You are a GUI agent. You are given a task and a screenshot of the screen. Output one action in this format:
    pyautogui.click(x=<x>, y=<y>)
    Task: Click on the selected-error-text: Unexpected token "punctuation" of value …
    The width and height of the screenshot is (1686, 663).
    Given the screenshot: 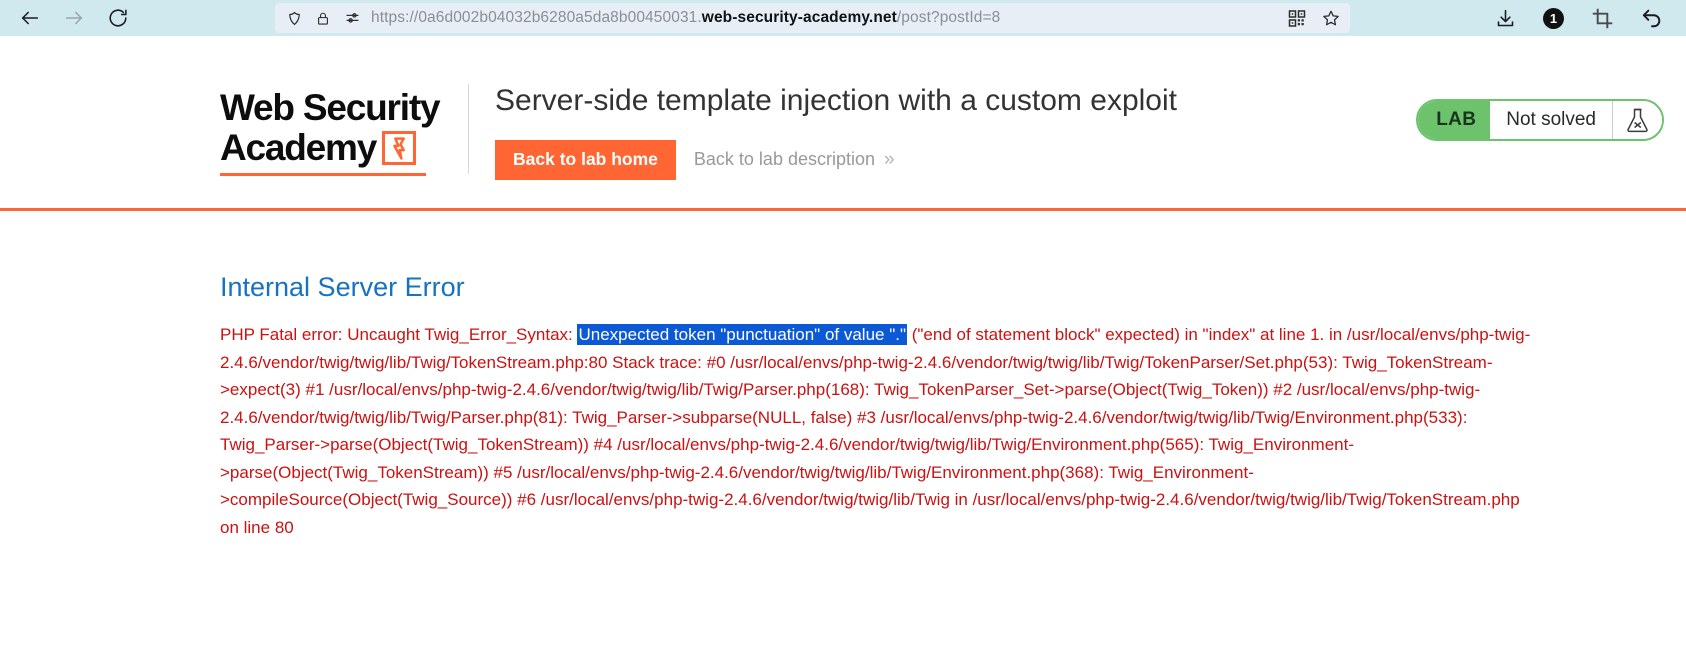 What is the action you would take?
    pyautogui.click(x=742, y=334)
    